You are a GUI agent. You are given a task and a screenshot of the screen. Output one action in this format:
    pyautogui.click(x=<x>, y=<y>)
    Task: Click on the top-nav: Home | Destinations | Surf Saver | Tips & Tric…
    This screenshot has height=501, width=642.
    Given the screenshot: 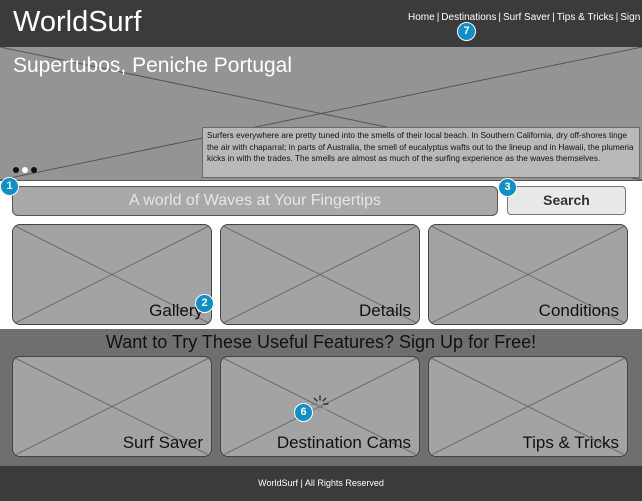 What is the action you would take?
    pyautogui.click(x=525, y=17)
    